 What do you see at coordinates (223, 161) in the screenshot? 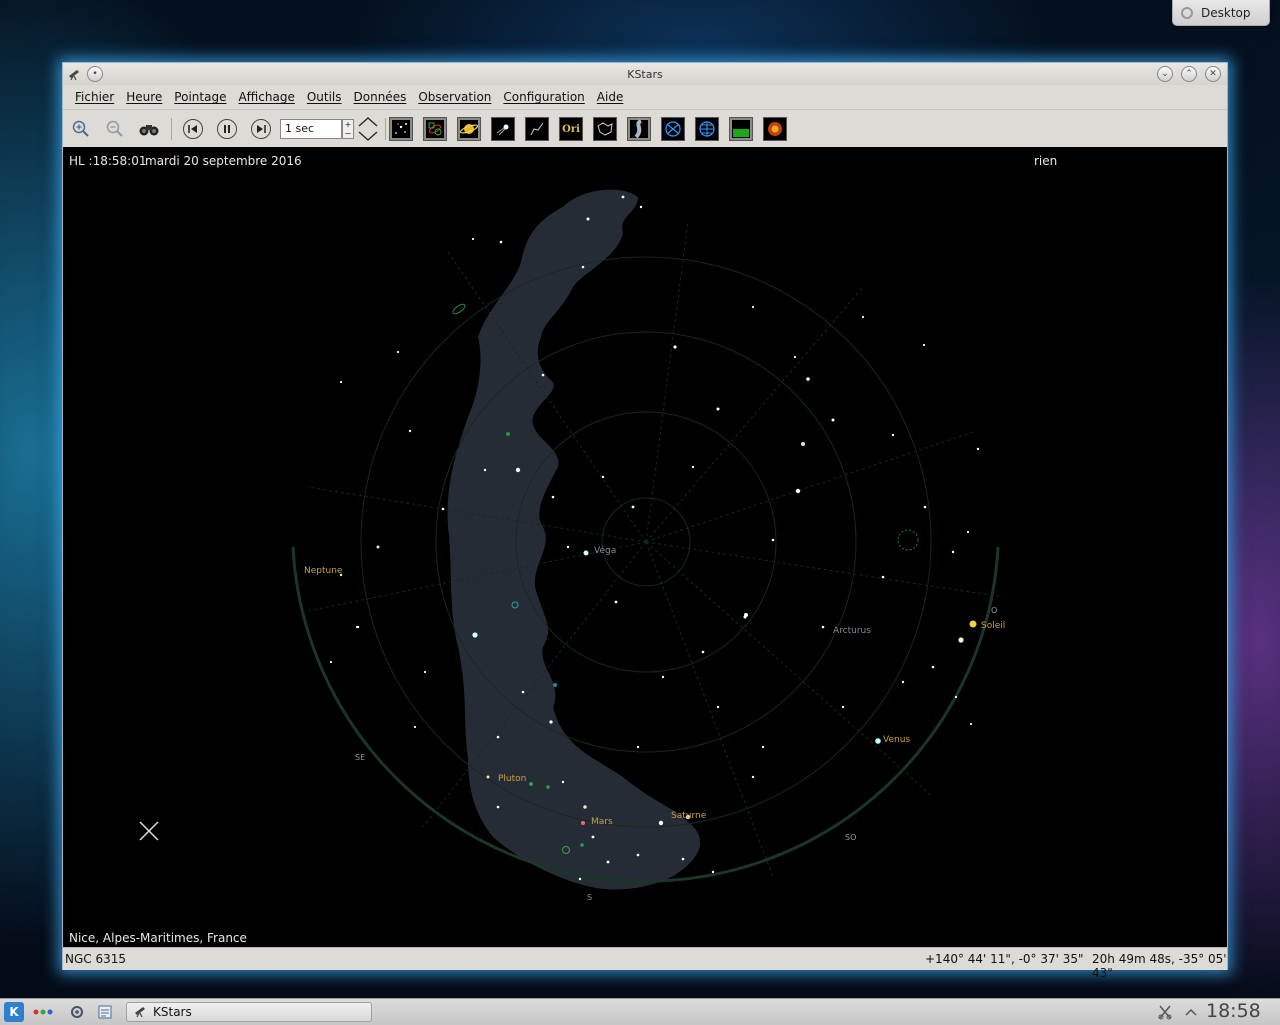
I see `date: mardi 20 septembre 2016` at bounding box center [223, 161].